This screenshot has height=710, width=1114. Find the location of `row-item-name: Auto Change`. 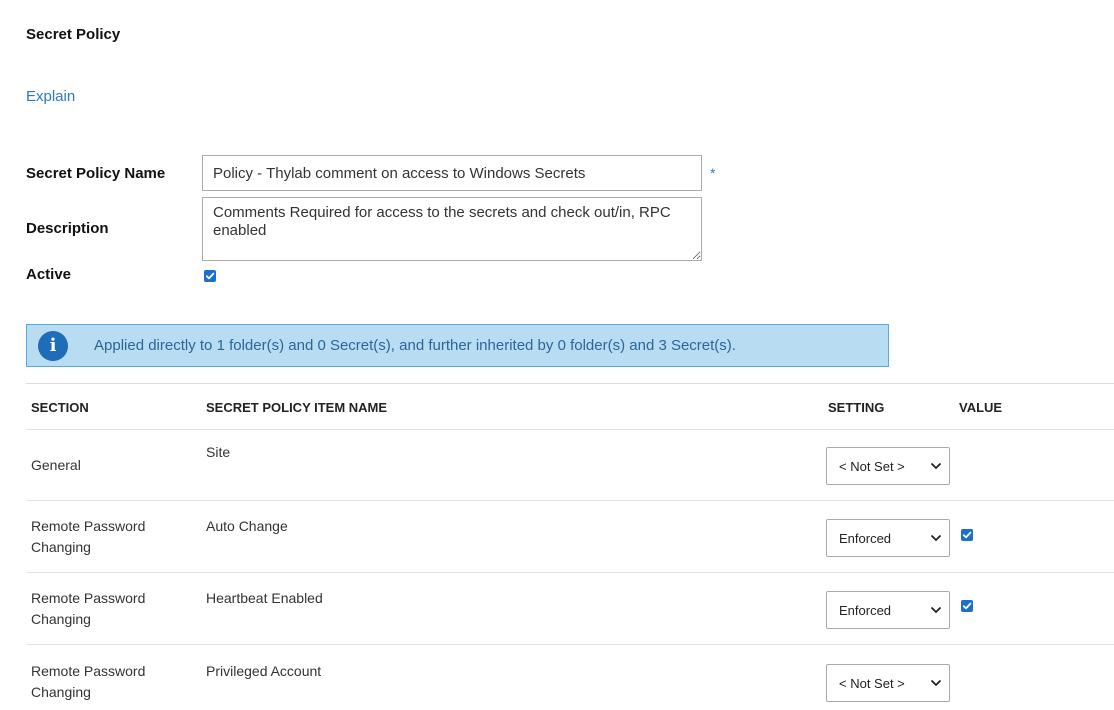

row-item-name: Auto Change is located at coordinates (247, 526).